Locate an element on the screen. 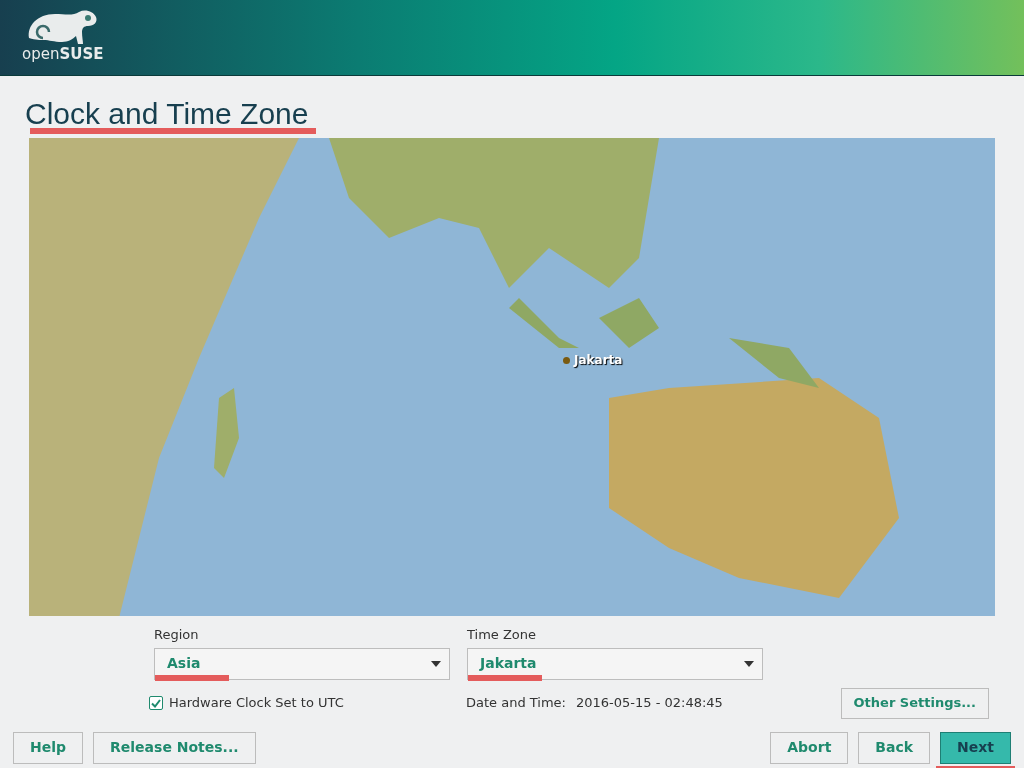 This screenshot has height=768, width=1024. map-marker-label: Jakarta is located at coordinates (598, 360).